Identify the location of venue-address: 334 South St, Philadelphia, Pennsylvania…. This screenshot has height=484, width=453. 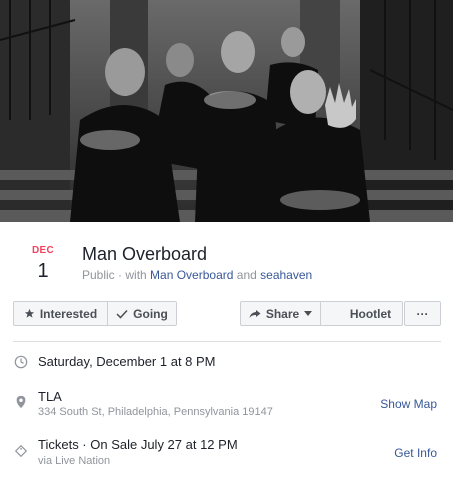
(155, 412).